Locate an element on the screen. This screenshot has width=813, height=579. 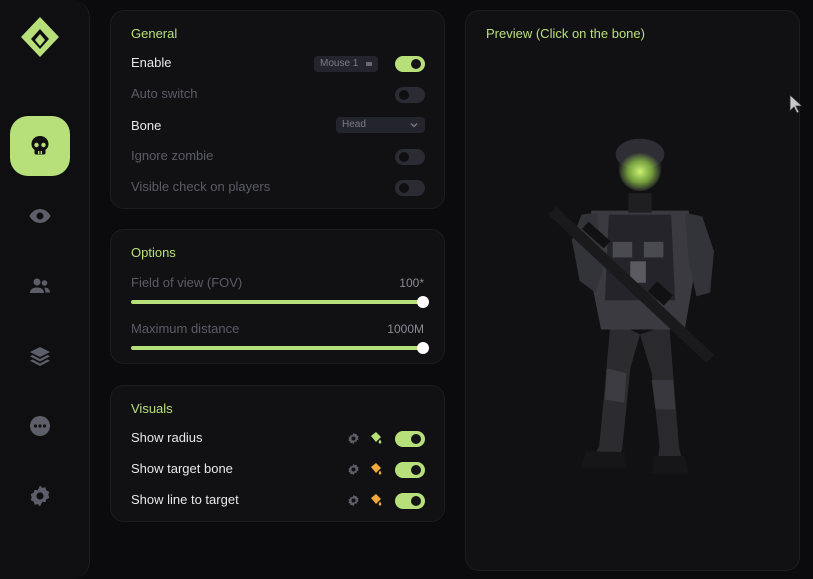
general-title: General is located at coordinates (154, 33).